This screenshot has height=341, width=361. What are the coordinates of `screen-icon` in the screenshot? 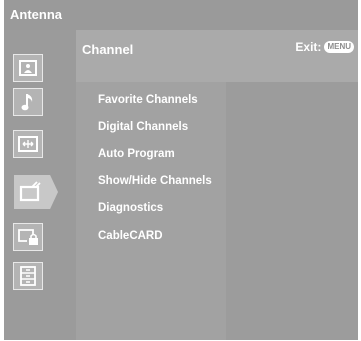 It's located at (28, 144).